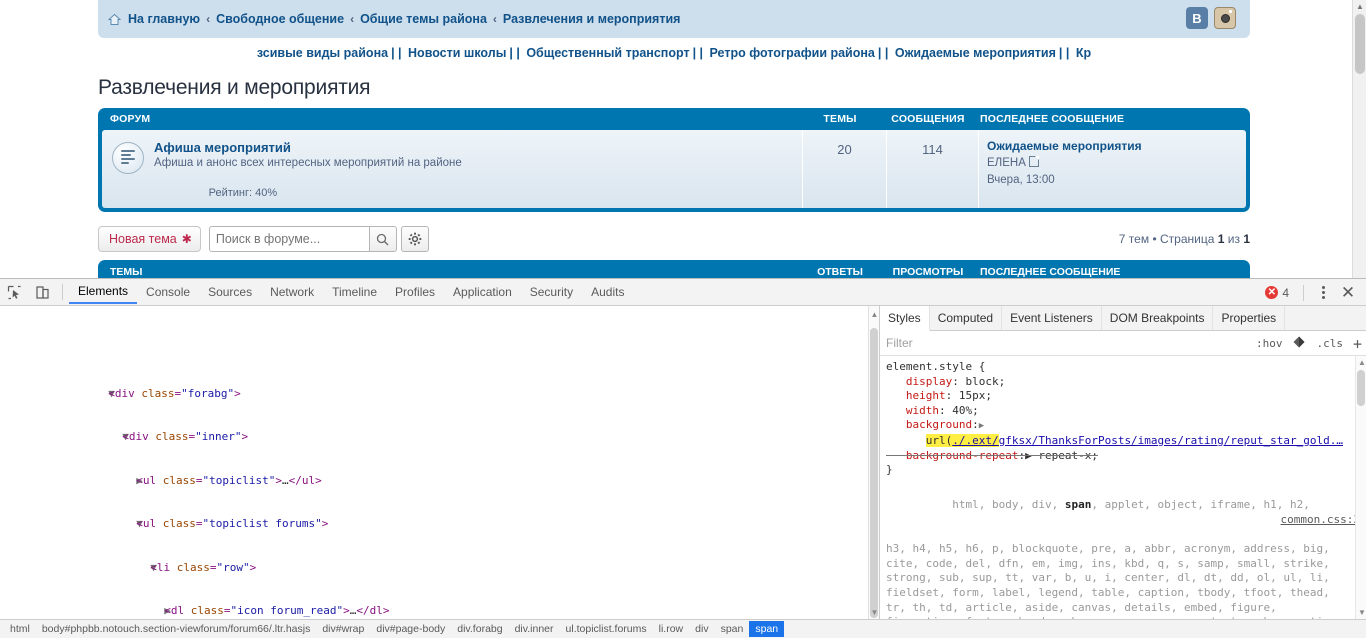  I want to click on kebab-menu-icon, so click(1323, 292).